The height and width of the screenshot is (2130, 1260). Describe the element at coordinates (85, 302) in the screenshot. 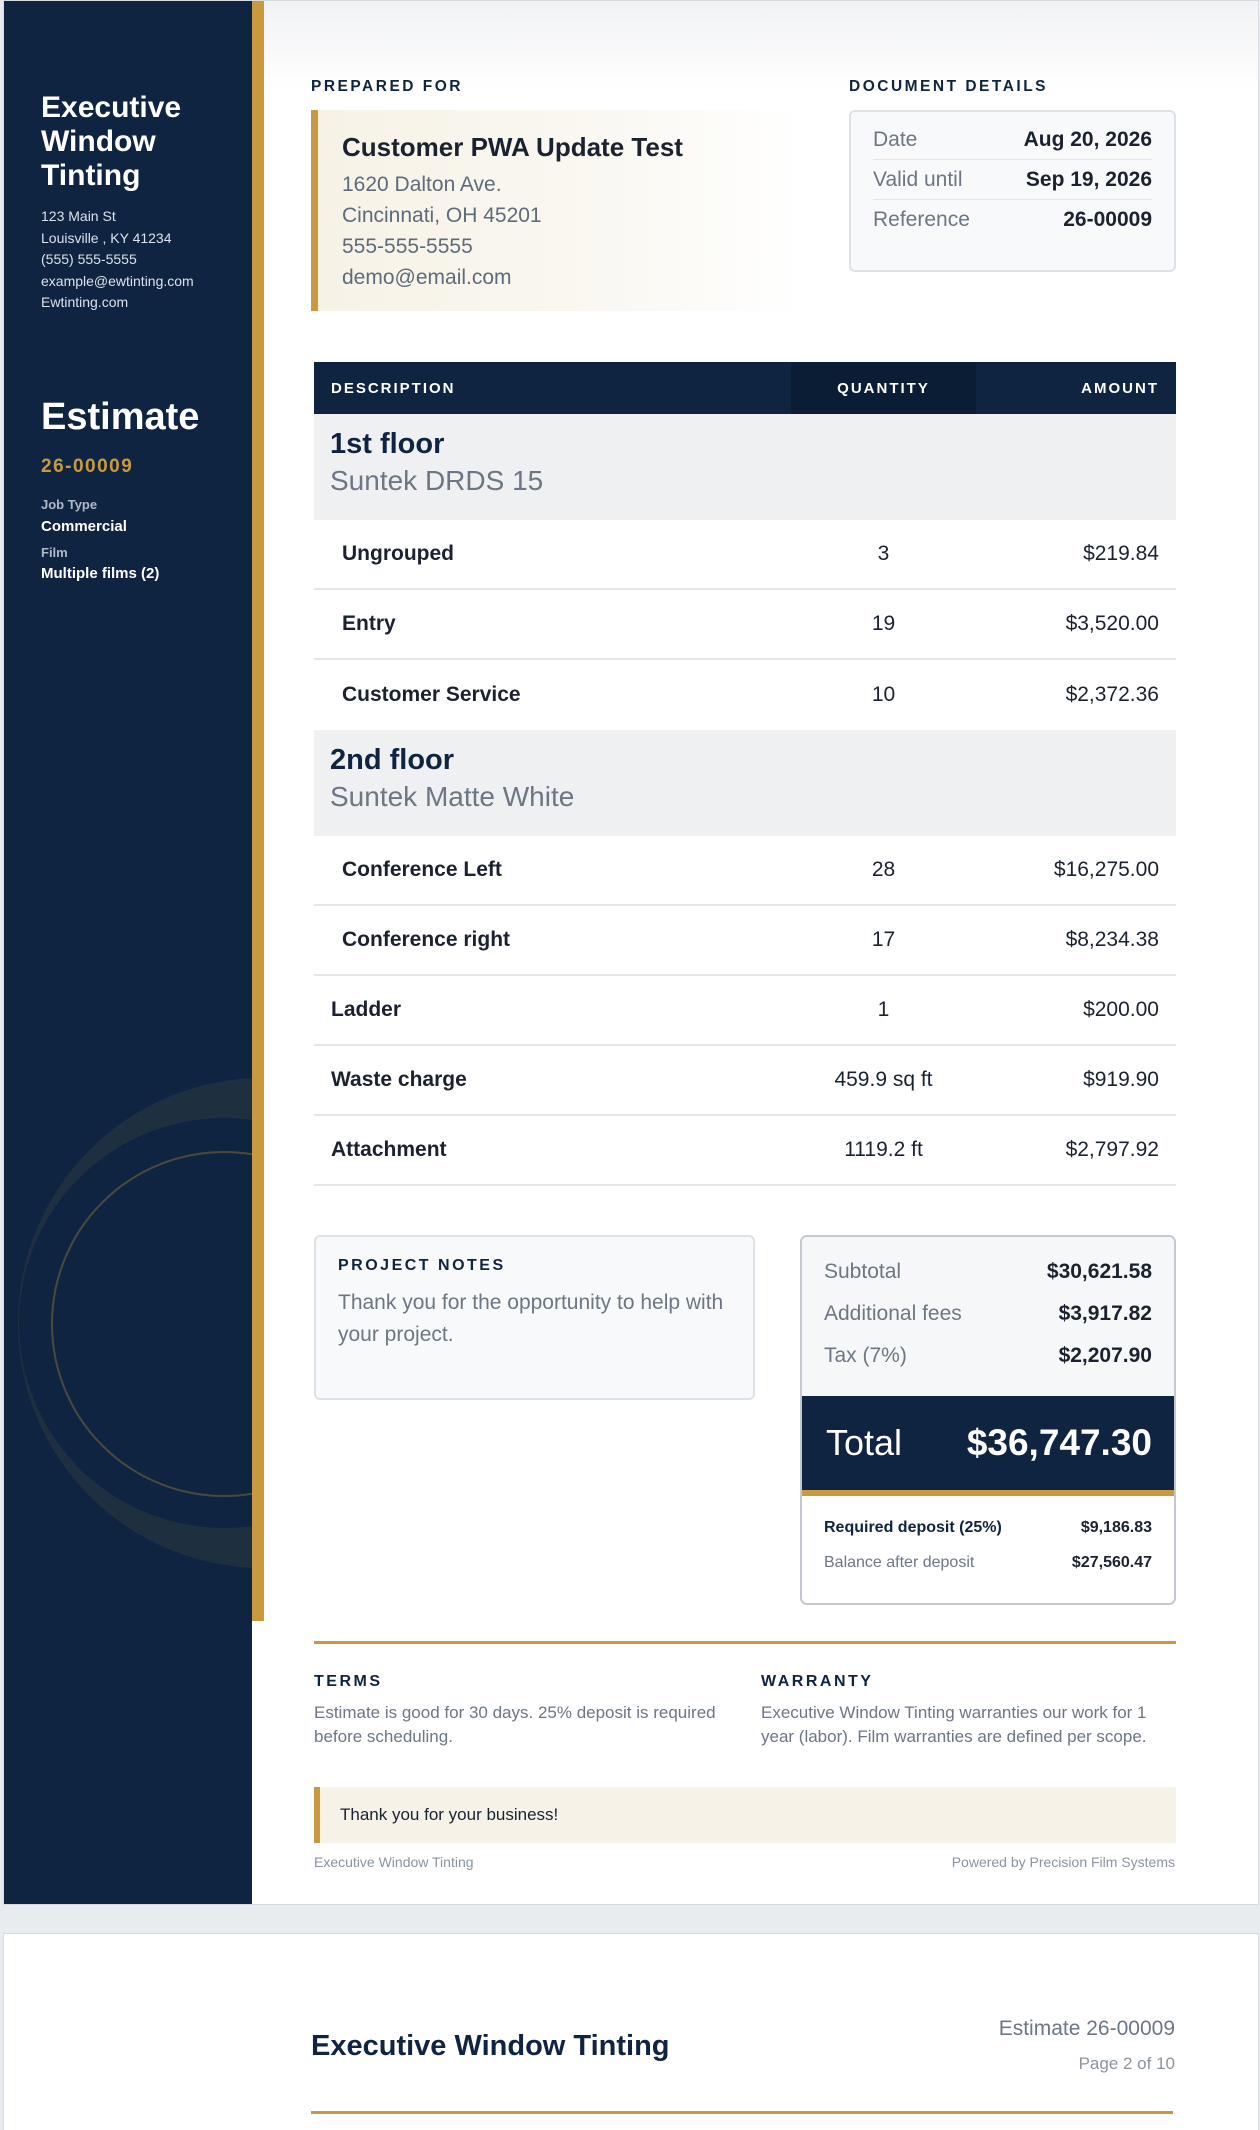

I see `company-website: Ewtinting.com` at that location.